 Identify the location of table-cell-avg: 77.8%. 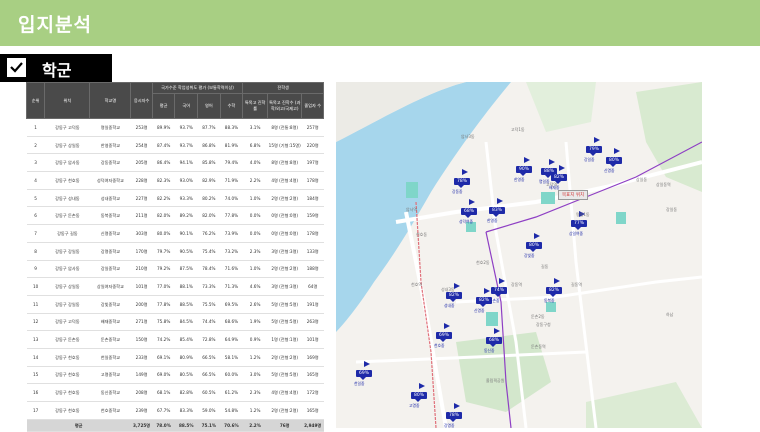
(163, 304).